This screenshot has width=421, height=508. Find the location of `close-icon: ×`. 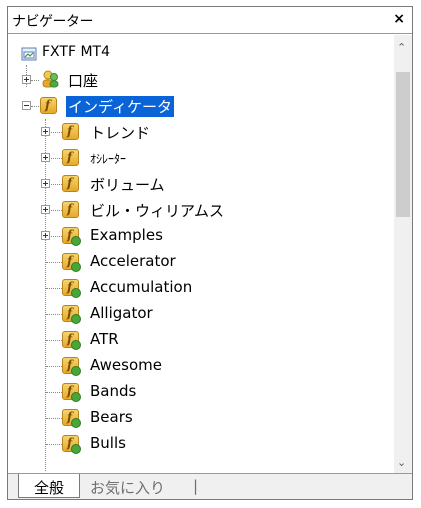

close-icon: × is located at coordinates (399, 19).